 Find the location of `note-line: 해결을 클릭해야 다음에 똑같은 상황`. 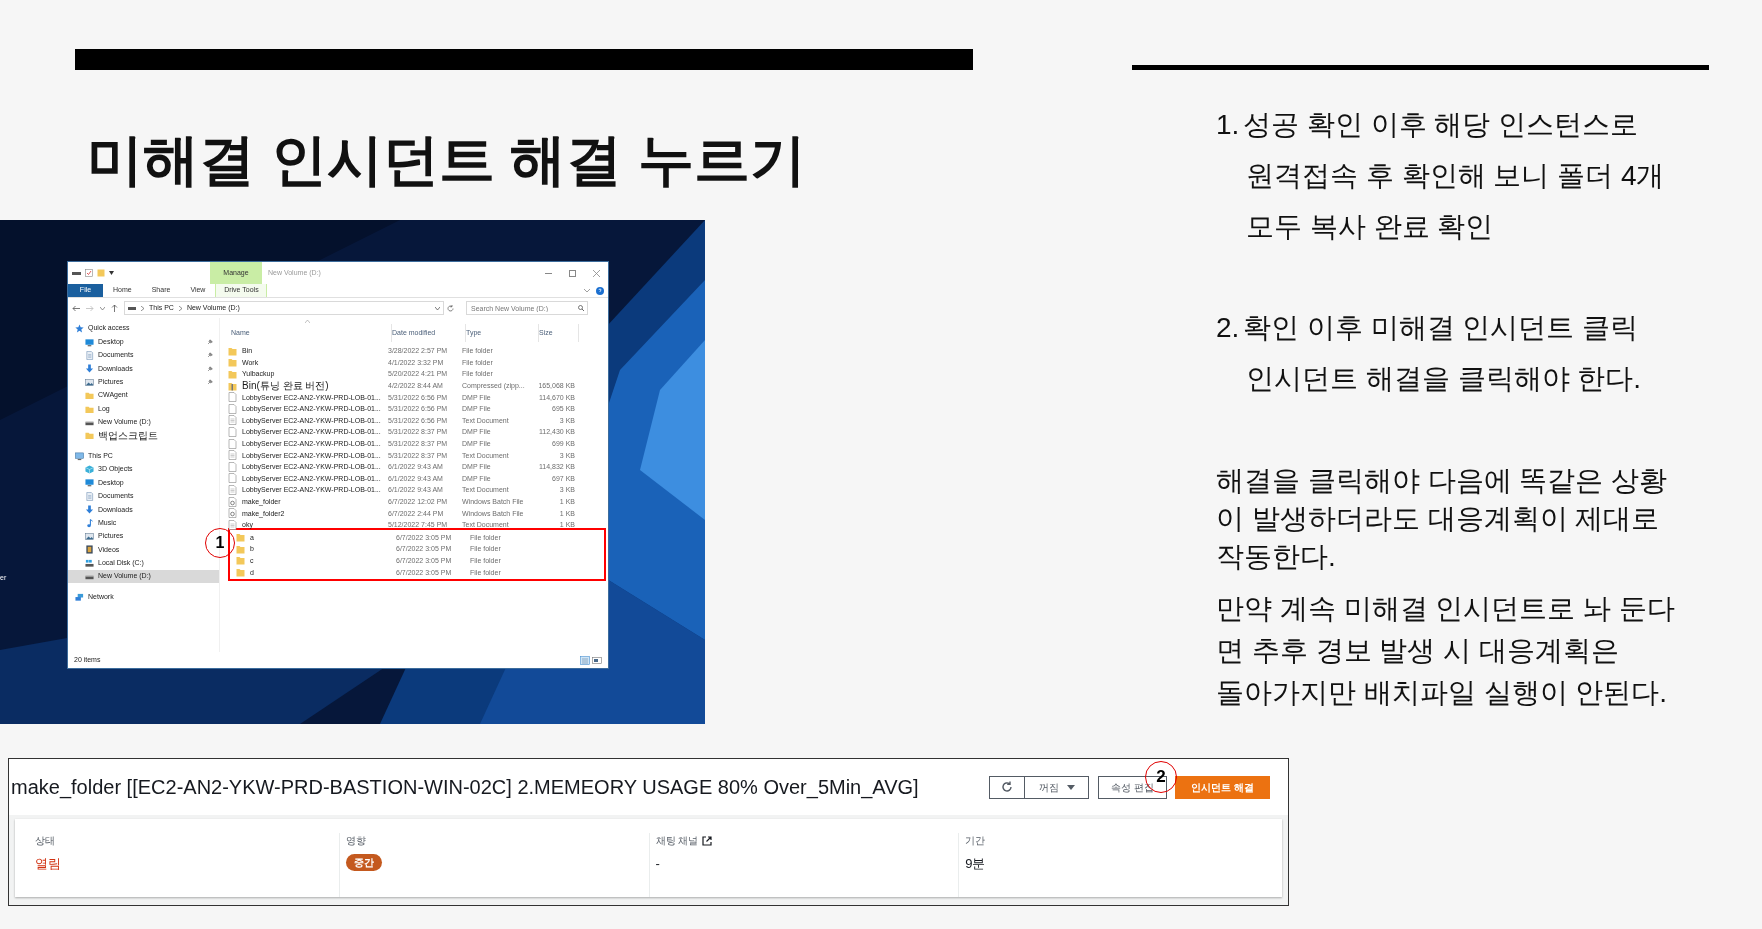

note-line: 해결을 클릭해야 다음에 똑같은 상황 is located at coordinates (1442, 481).